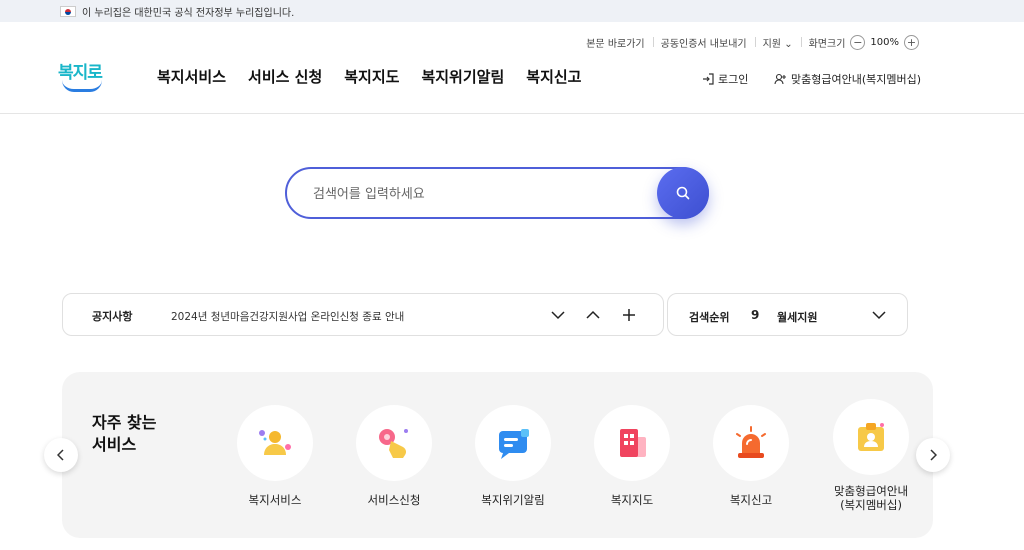 The height and width of the screenshot is (550, 1024). Describe the element at coordinates (371, 76) in the screenshot. I see `nav-item-welfare-map: 복지지도` at that location.